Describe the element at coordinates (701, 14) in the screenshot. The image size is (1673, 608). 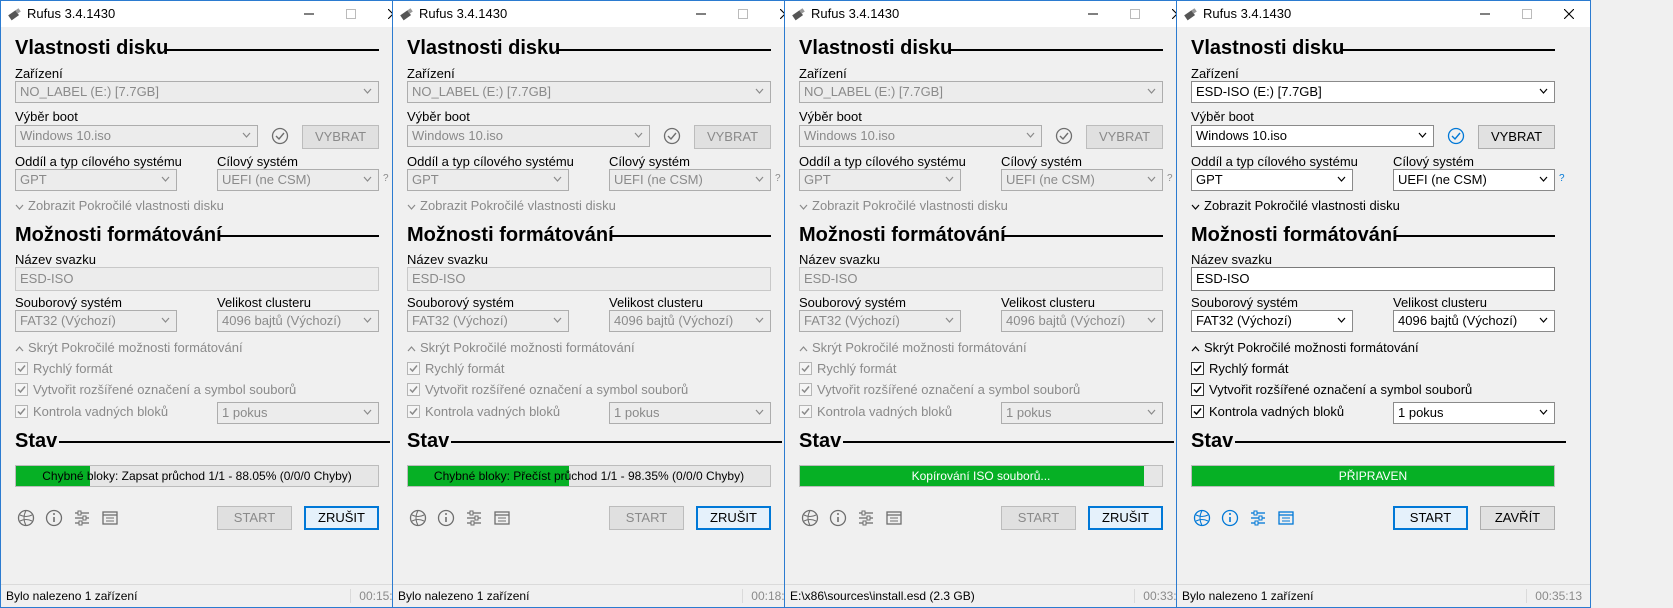
I see `minimize-button` at that location.